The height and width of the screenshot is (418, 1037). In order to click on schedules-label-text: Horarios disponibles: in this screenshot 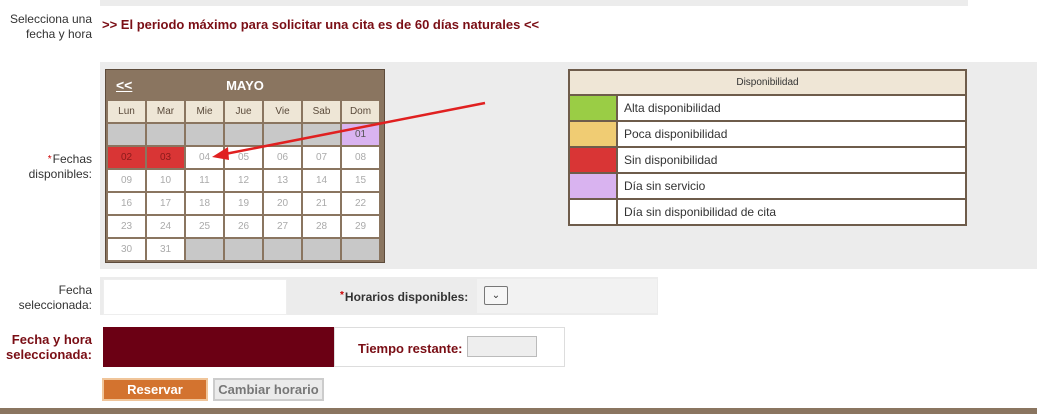, I will do `click(406, 297)`.